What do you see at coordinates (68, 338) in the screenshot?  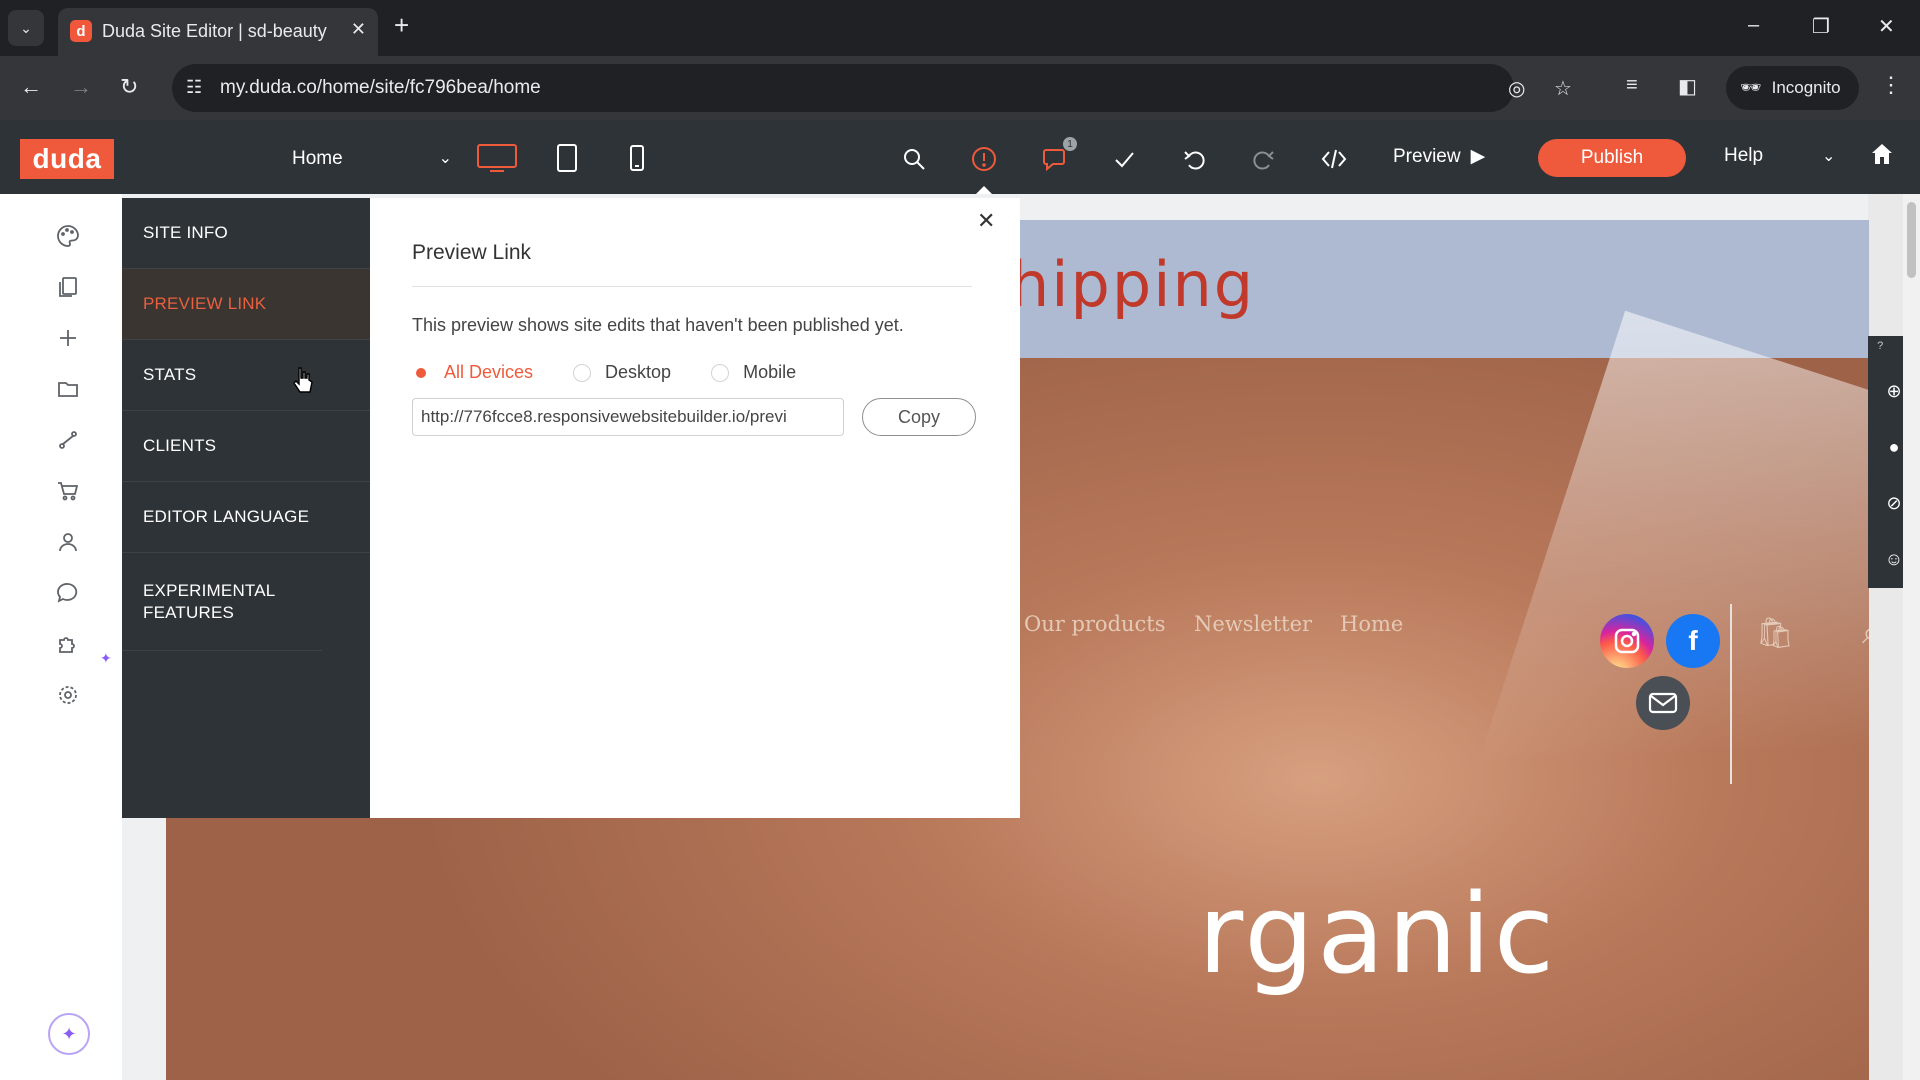 I see `add-widget-icon` at bounding box center [68, 338].